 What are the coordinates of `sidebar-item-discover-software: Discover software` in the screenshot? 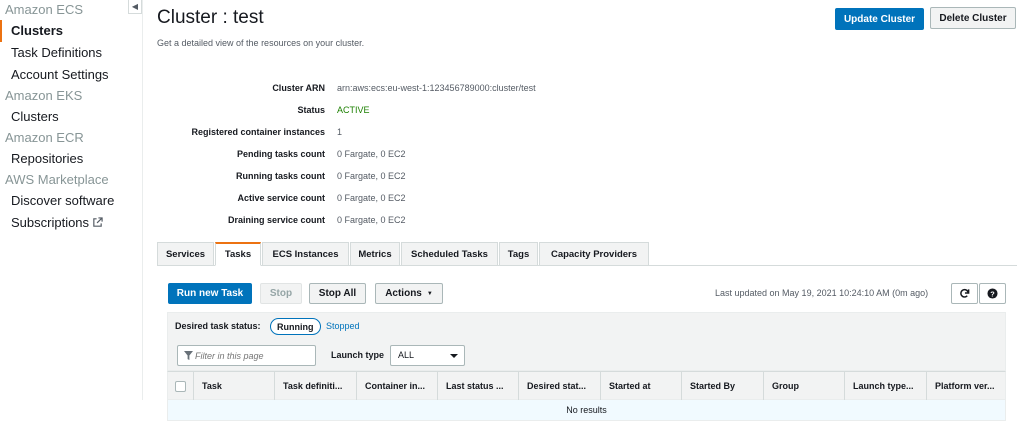 It's located at (71, 201).